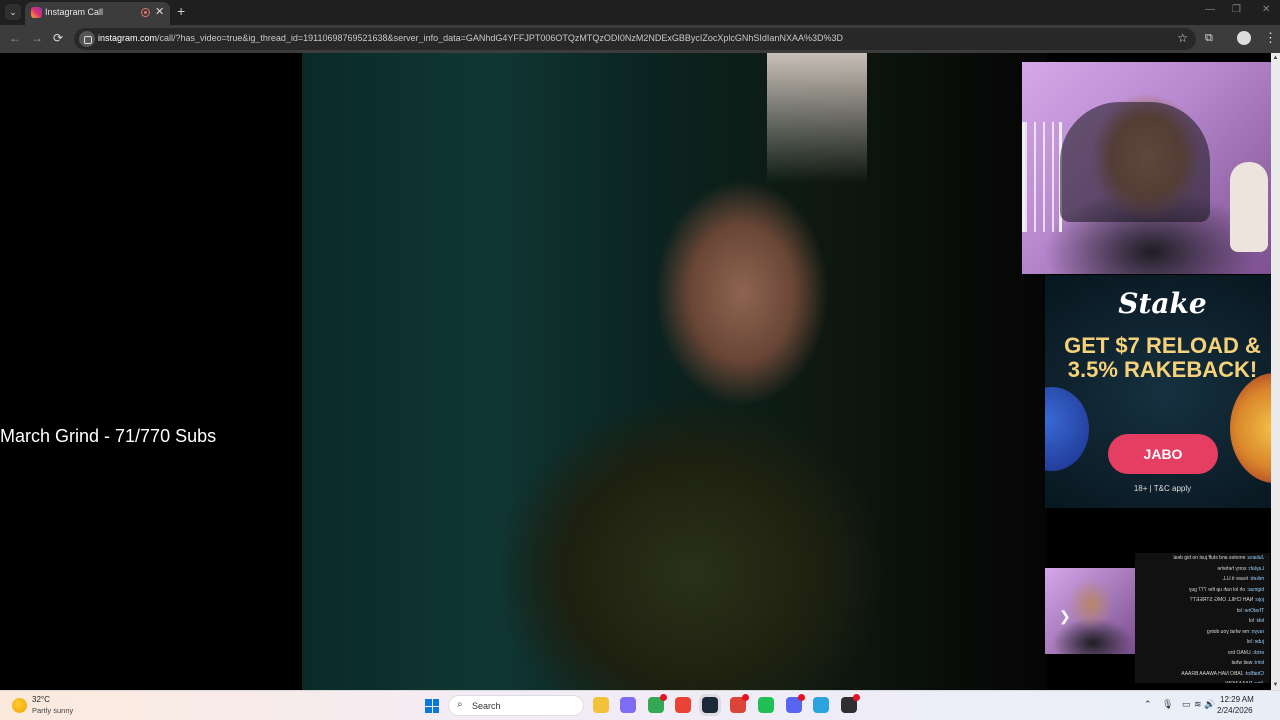 This screenshot has height=720, width=1280. I want to click on taskbar-search: ⌕ Search, so click(516, 705).